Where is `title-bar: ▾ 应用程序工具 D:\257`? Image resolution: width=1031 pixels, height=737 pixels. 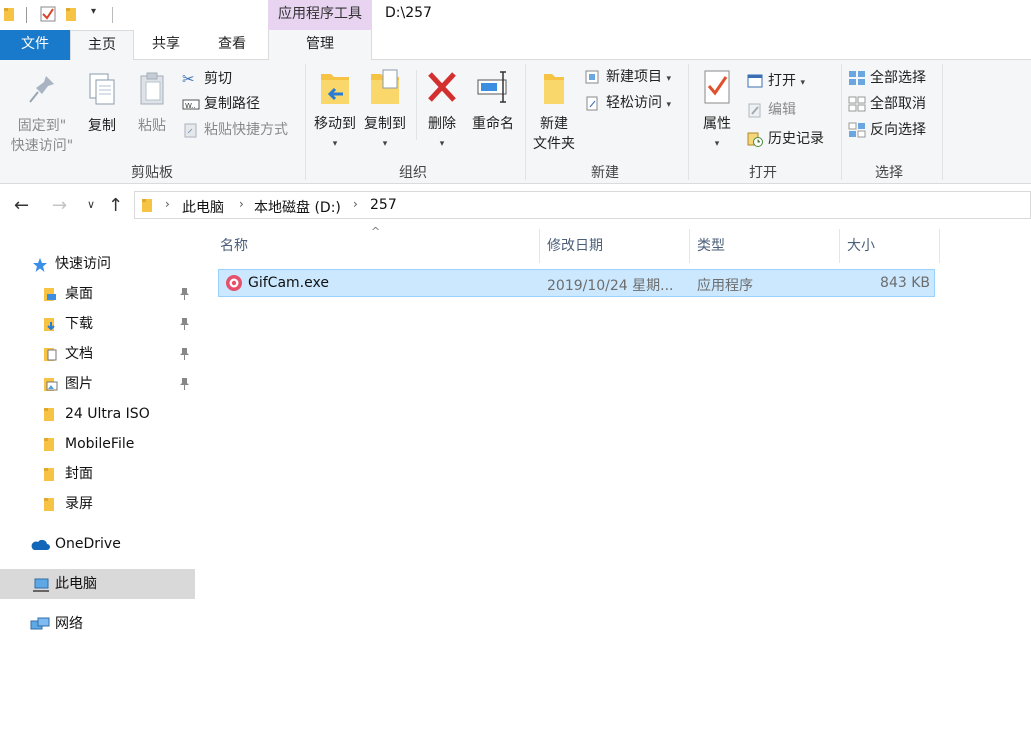
title-bar: ▾ 应用程序工具 D:\257 is located at coordinates (515, 15).